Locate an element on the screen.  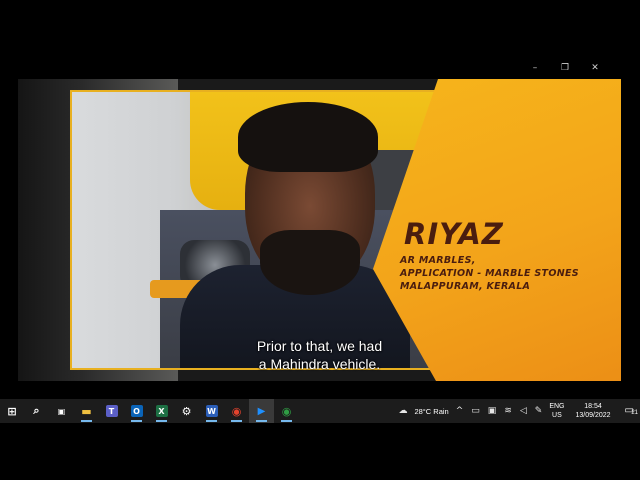
taskbar-chrome: ◉ is located at coordinates (236, 411).